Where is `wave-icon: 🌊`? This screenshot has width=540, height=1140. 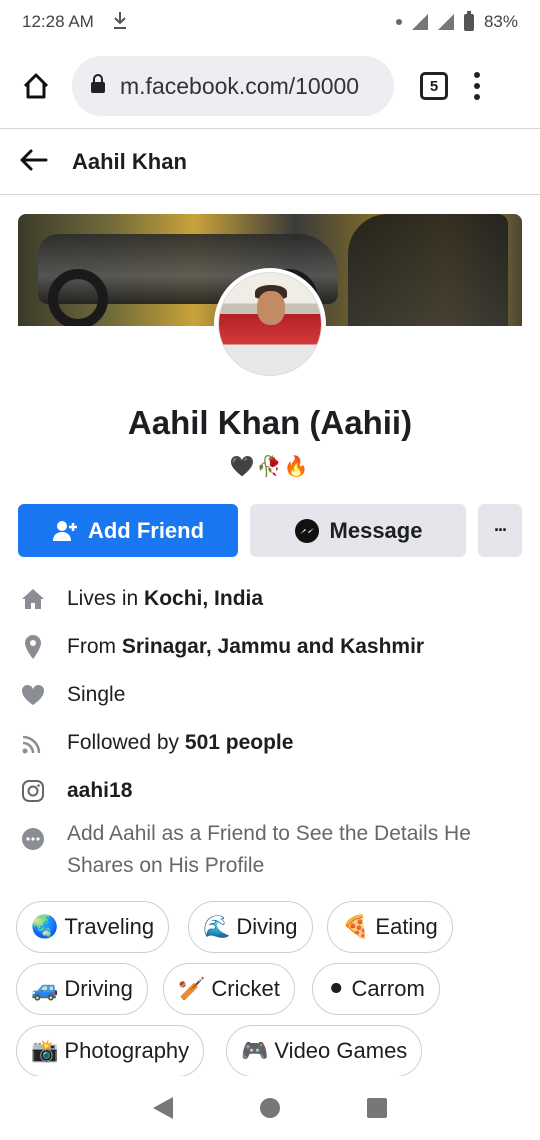 wave-icon: 🌊 is located at coordinates (217, 926).